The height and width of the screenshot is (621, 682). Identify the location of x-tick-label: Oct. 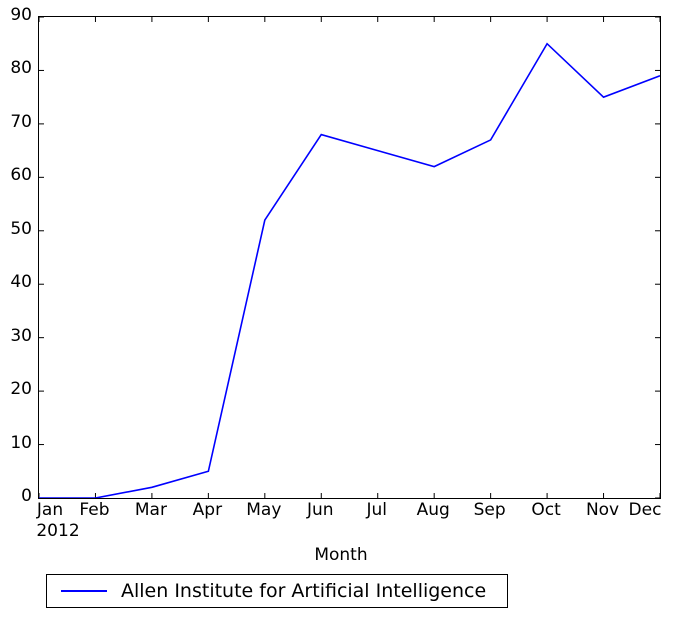
(546, 510).